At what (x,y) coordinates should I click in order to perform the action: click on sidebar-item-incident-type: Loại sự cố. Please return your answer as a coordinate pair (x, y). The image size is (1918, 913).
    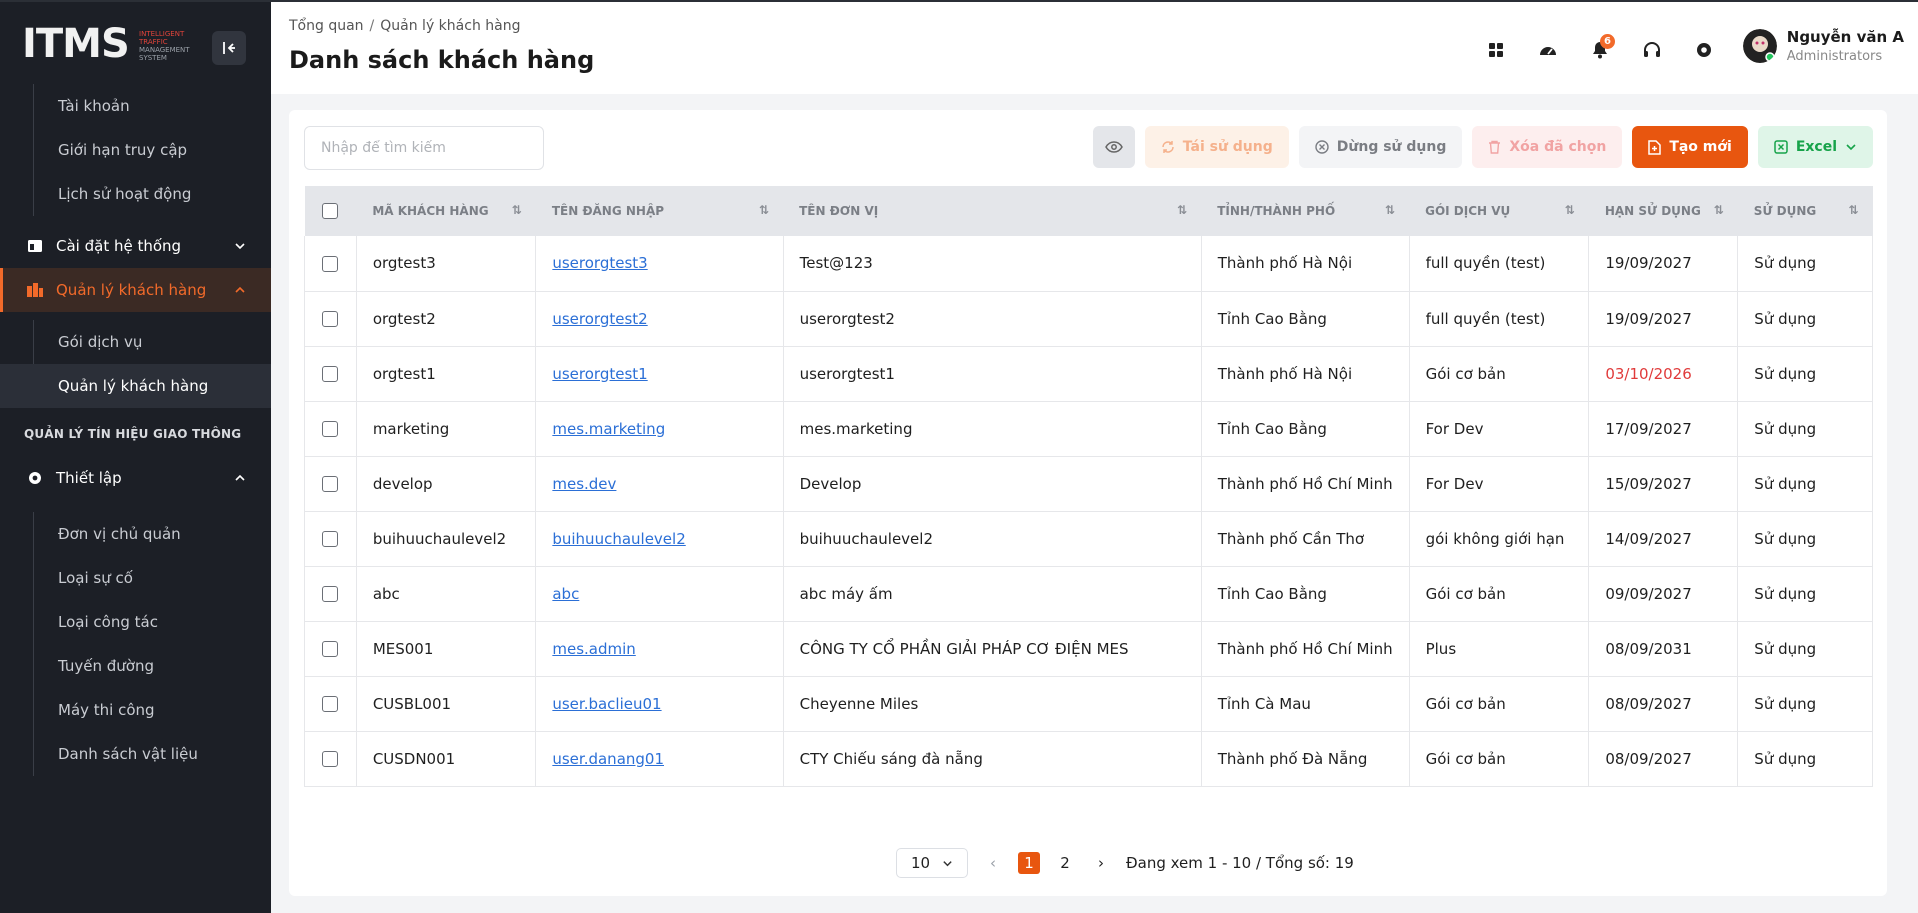
    Looking at the image, I should click on (135, 578).